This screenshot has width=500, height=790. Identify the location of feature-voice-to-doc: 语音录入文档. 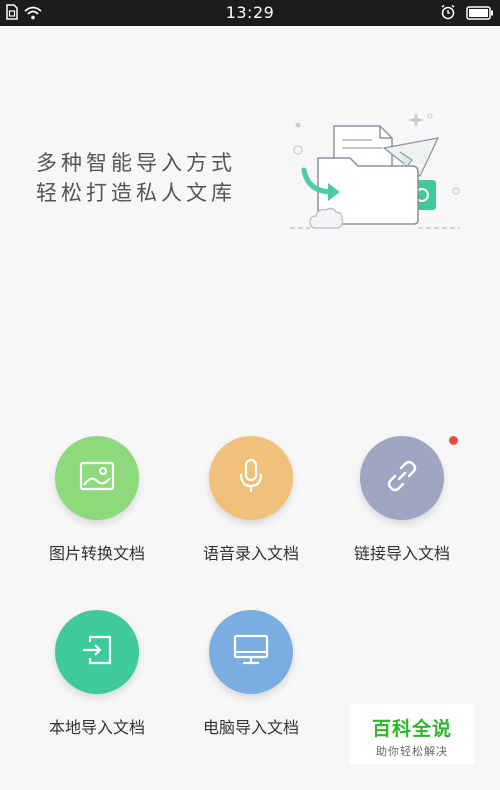
(251, 500).